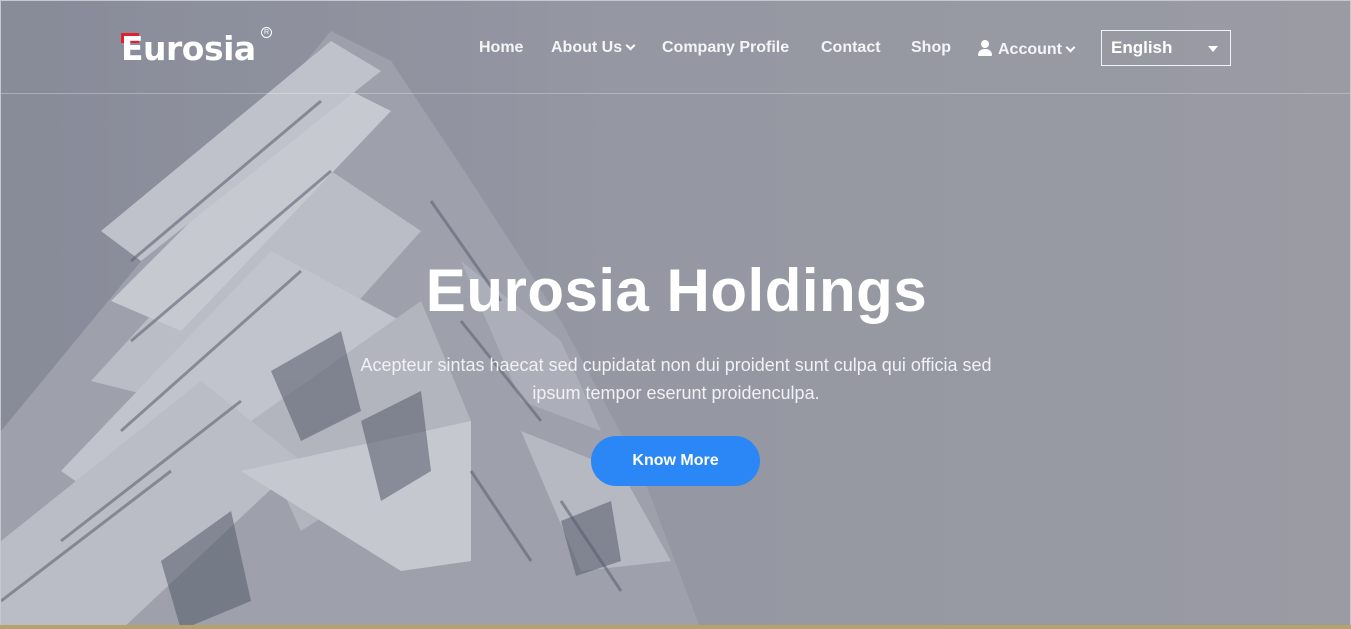 Image resolution: width=1351 pixels, height=629 pixels. I want to click on nav-home: Home, so click(501, 48).